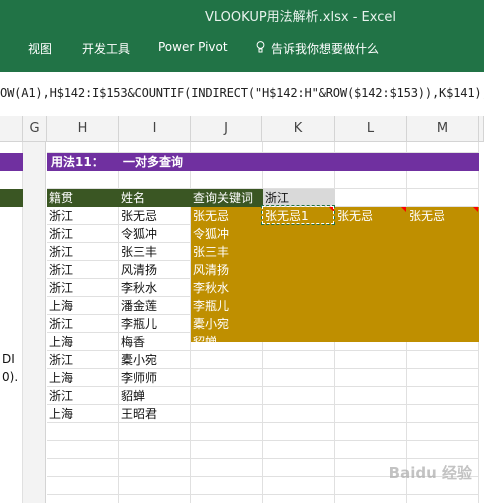 The height and width of the screenshot is (503, 484). What do you see at coordinates (155, 324) in the screenshot?
I see `cell-name: 李瓶儿` at bounding box center [155, 324].